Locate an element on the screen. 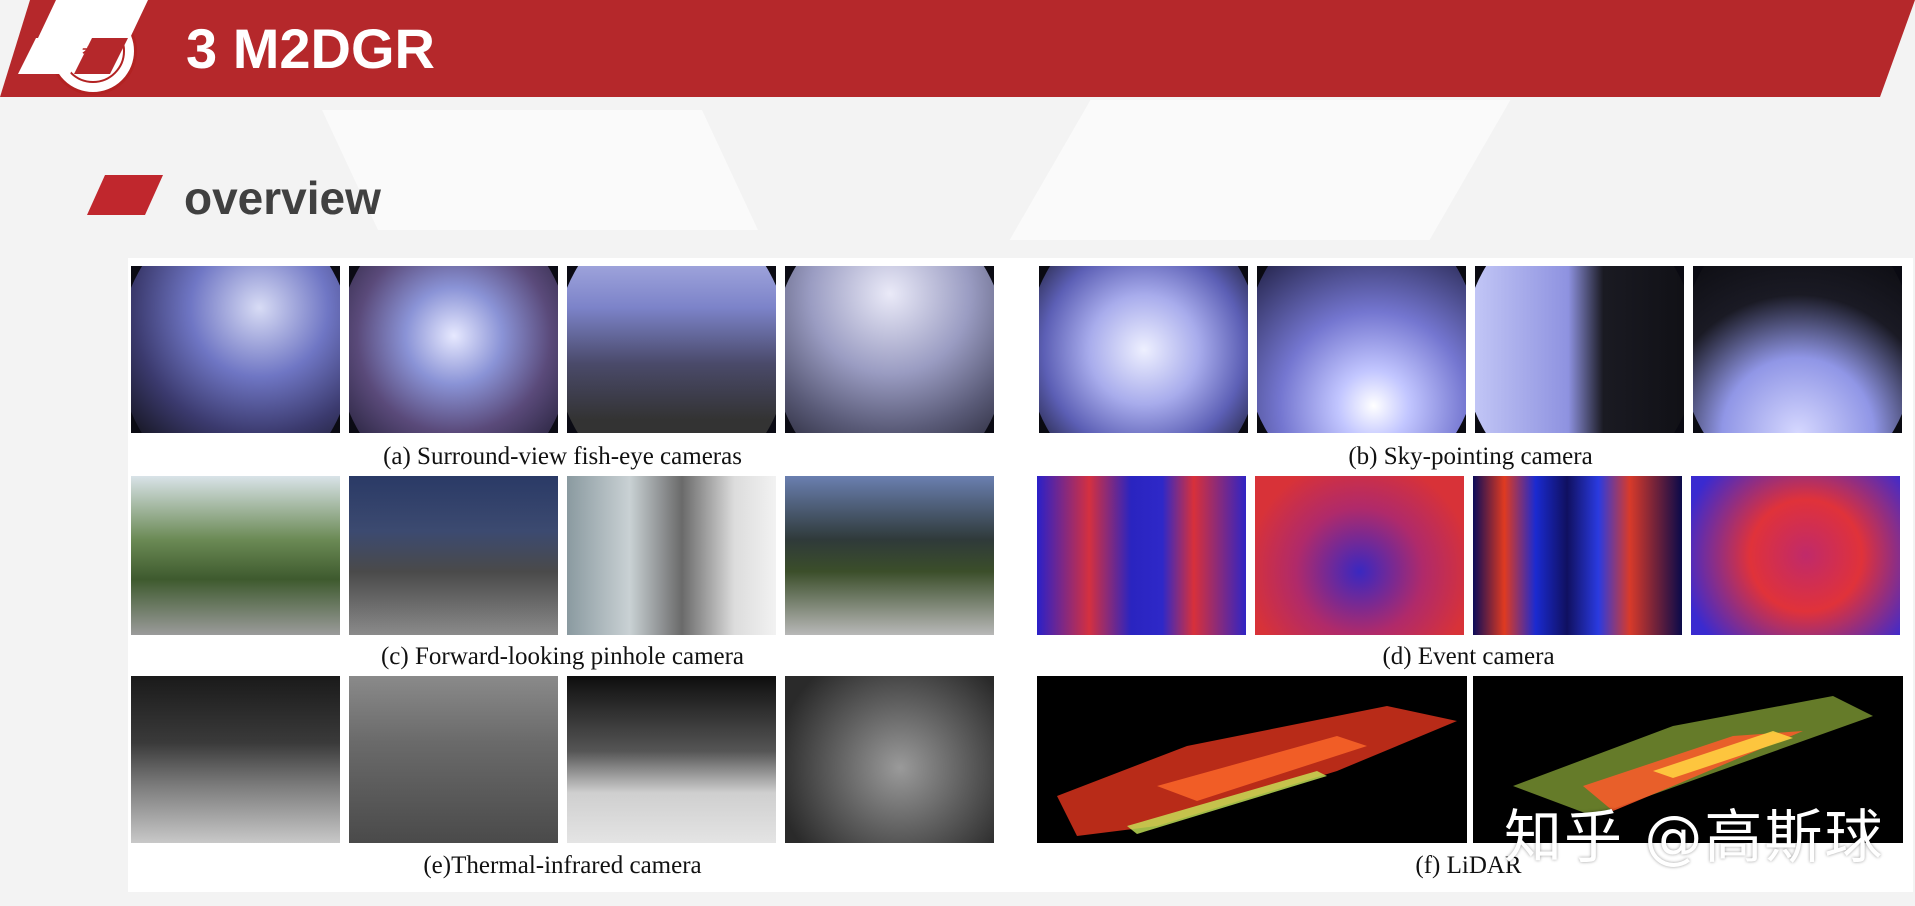  section-title: overview is located at coordinates (282, 198).